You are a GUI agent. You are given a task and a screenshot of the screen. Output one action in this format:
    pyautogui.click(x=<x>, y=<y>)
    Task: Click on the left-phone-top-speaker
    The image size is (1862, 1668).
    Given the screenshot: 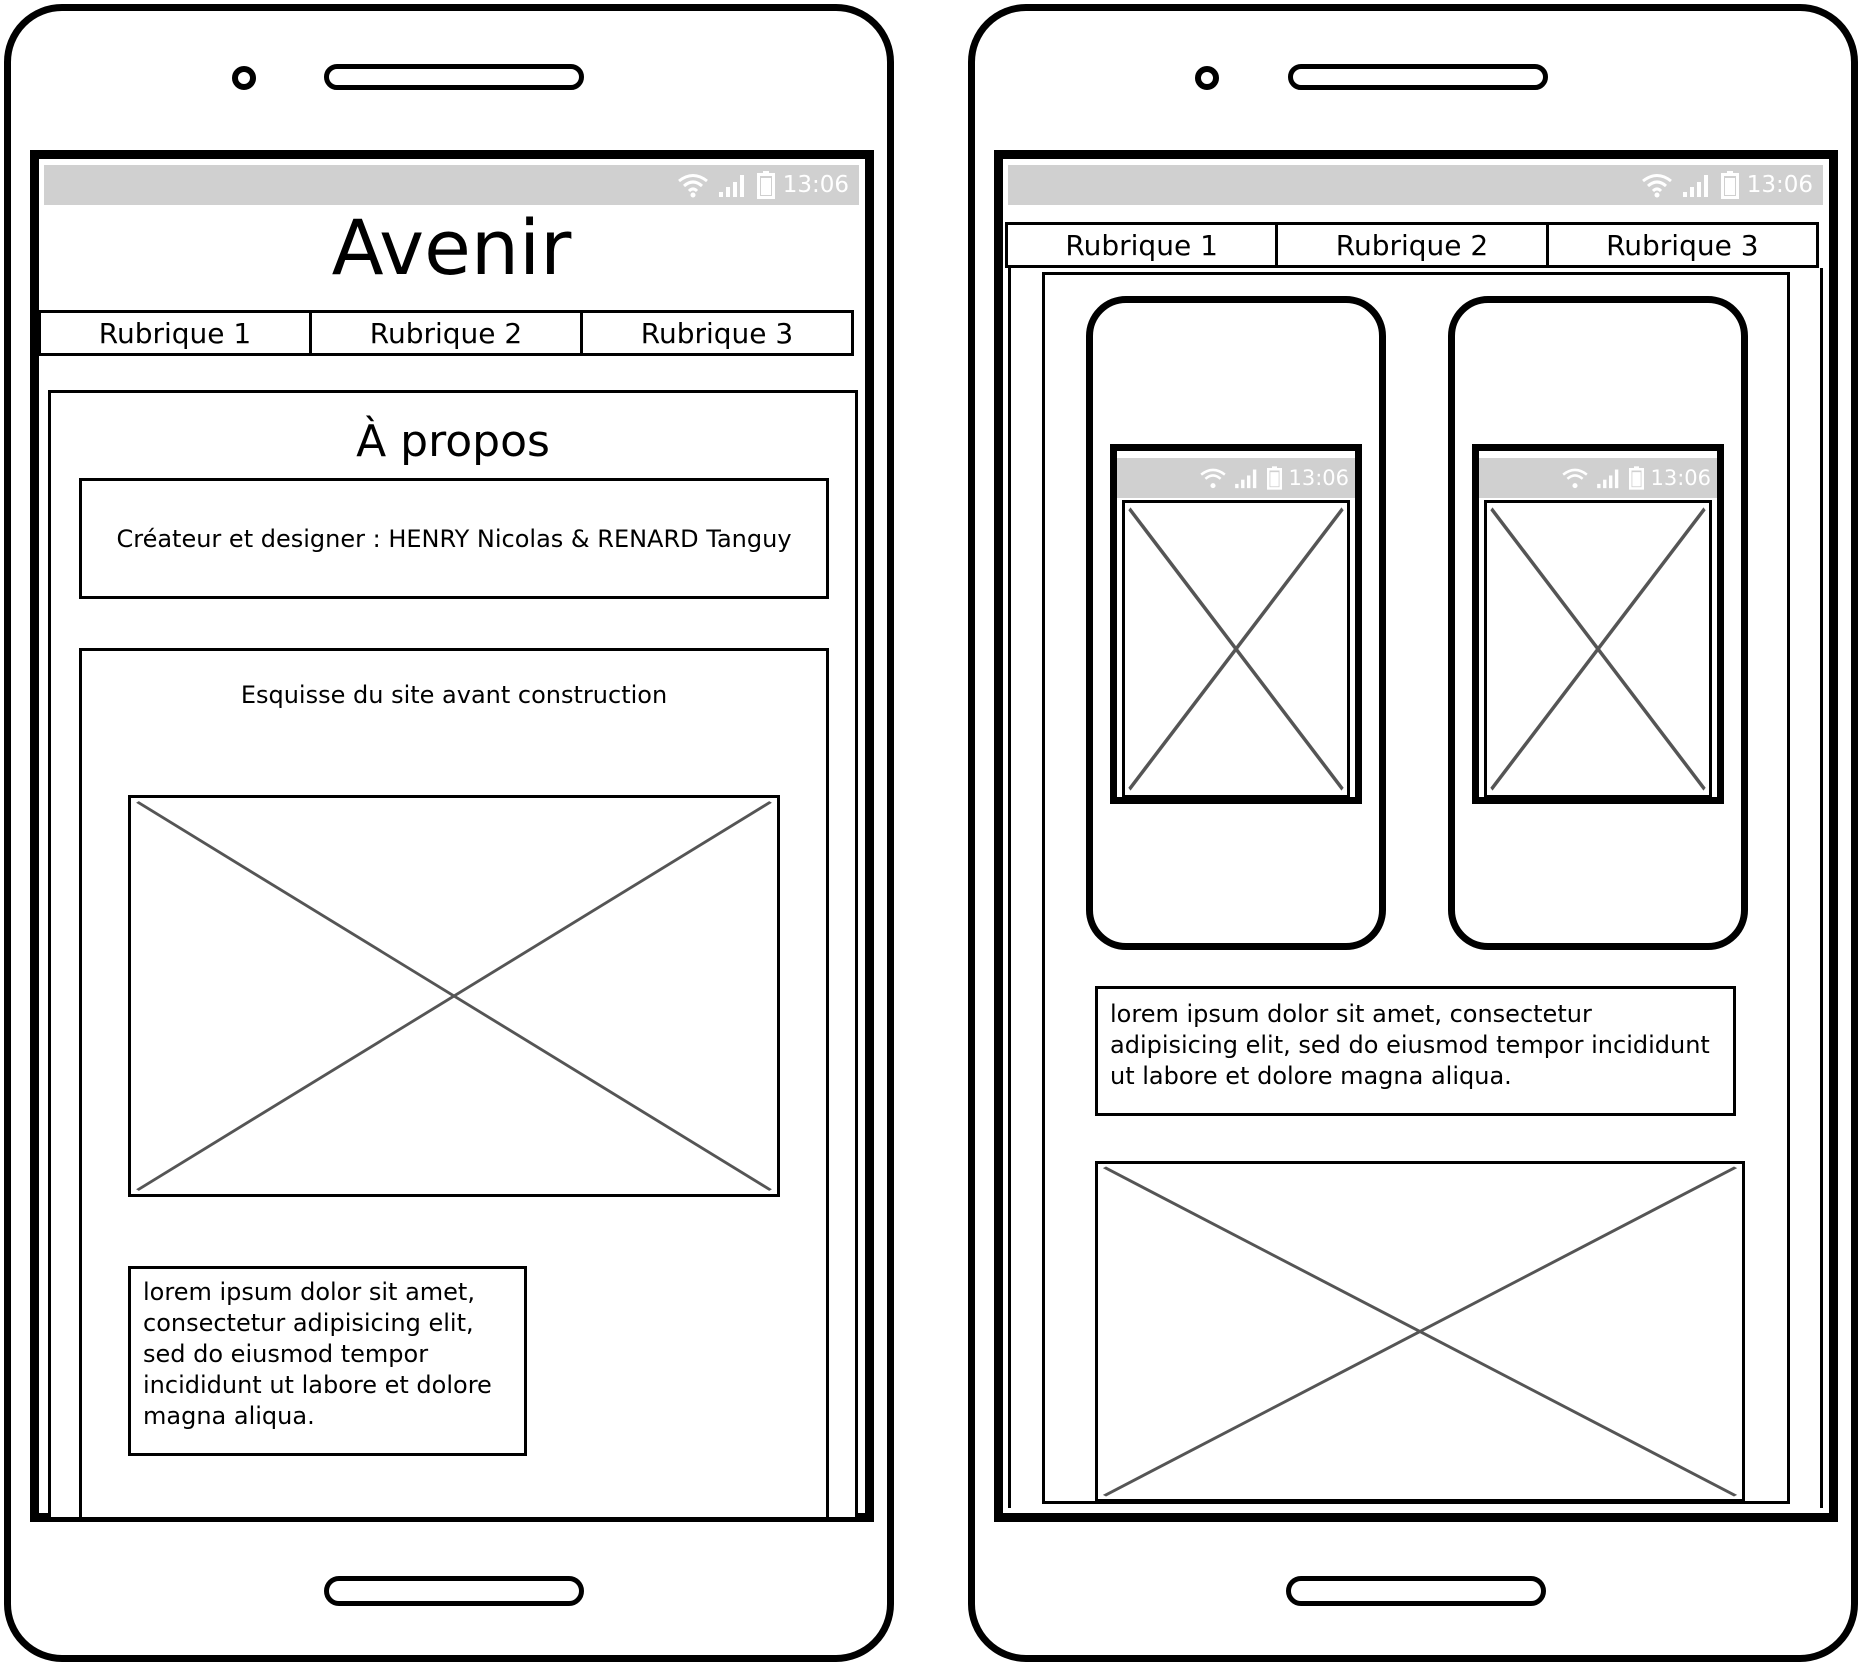 What is the action you would take?
    pyautogui.click(x=454, y=77)
    